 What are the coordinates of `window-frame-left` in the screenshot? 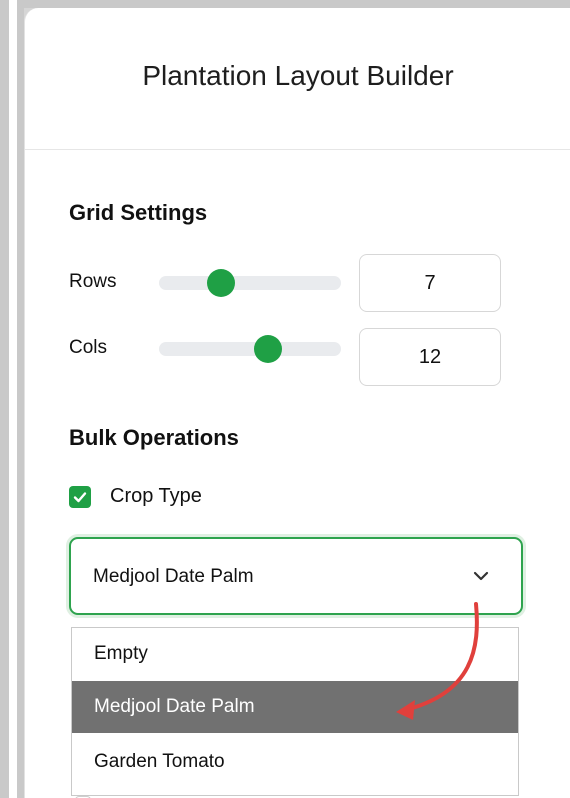 It's located at (12, 399).